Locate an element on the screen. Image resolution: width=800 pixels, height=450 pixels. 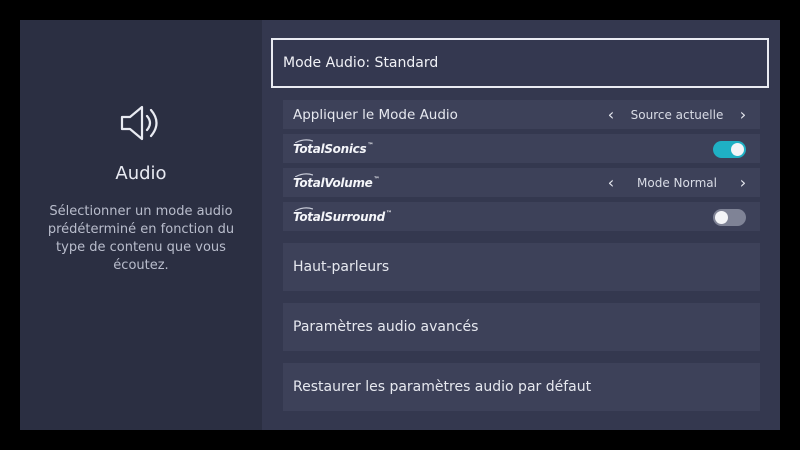
total-volume-logo: TotalVolume™ is located at coordinates (336, 181).